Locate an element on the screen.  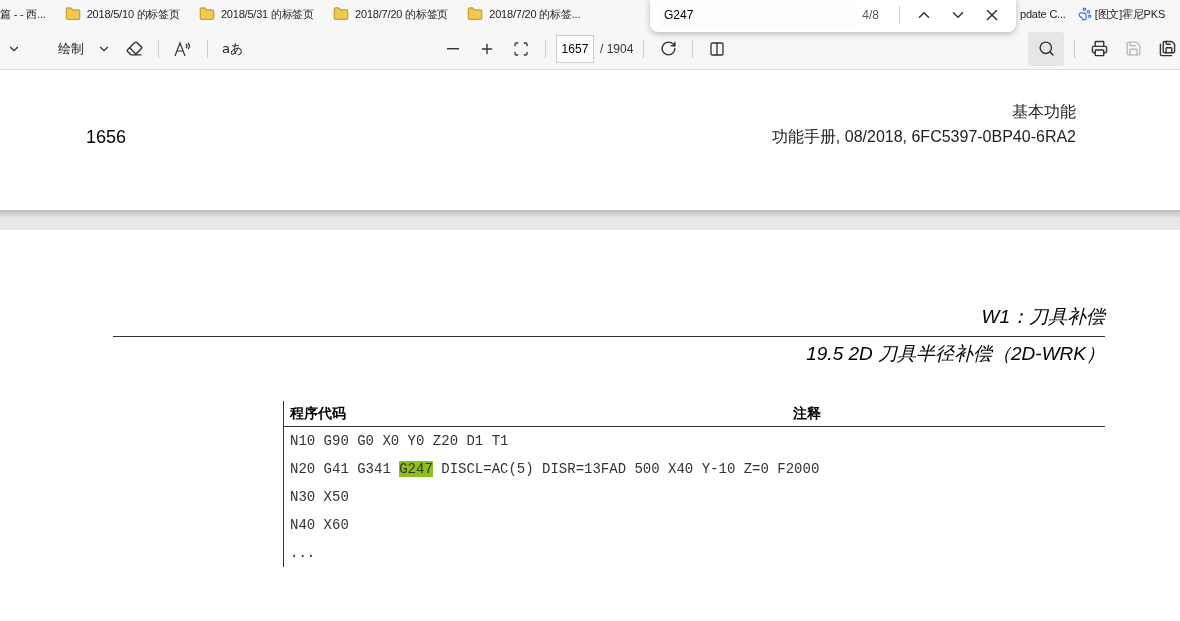
chapter-heading: W1：刀具补偿 is located at coordinates (609, 320).